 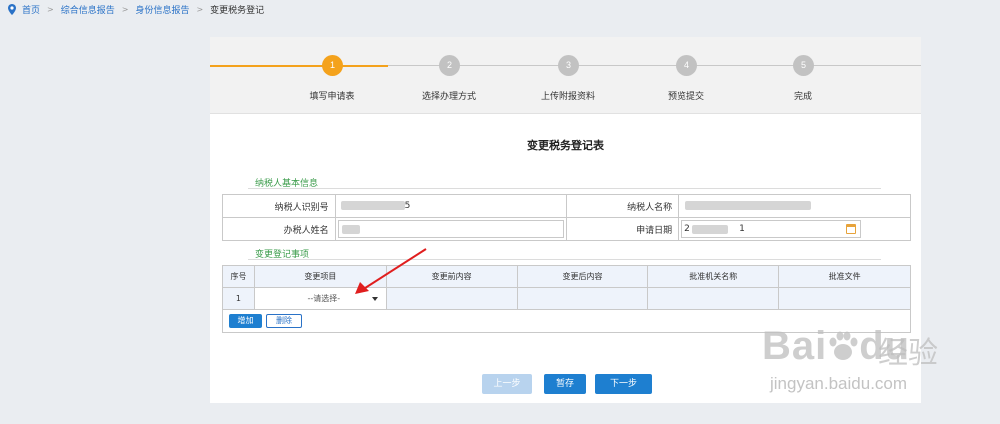 I want to click on table-header-row: 序号 变更项目 变更前内容 变更后内容 批准机关名称 批准文件, so click(x=566, y=276).